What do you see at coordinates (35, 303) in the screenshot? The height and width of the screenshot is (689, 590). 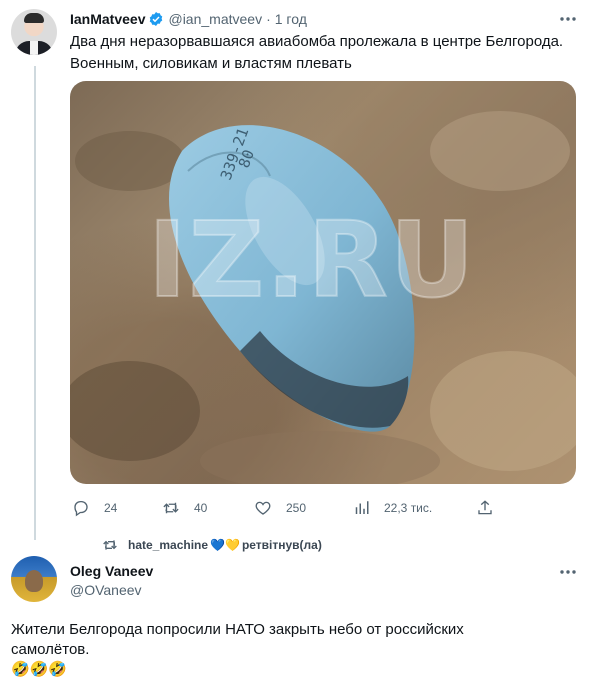 I see `thread-connector-line` at bounding box center [35, 303].